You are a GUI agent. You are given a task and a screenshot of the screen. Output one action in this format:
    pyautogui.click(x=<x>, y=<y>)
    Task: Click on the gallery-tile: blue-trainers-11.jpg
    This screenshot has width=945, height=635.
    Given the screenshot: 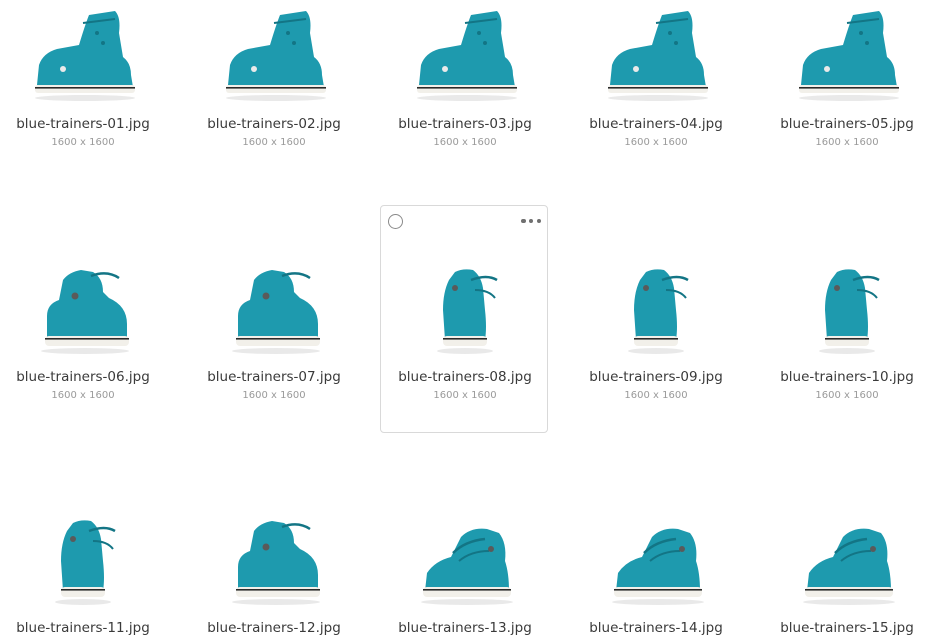 What is the action you would take?
    pyautogui.click(x=83, y=545)
    